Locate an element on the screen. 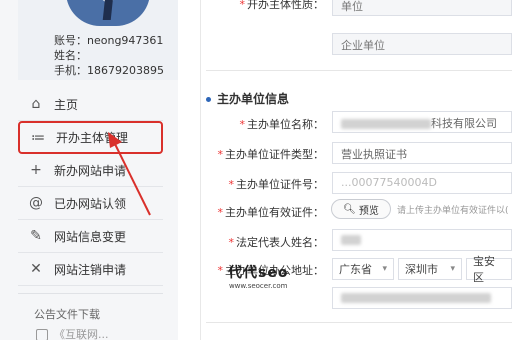 The width and height of the screenshot is (512, 340). home-icon: ⌂ is located at coordinates (36, 104).